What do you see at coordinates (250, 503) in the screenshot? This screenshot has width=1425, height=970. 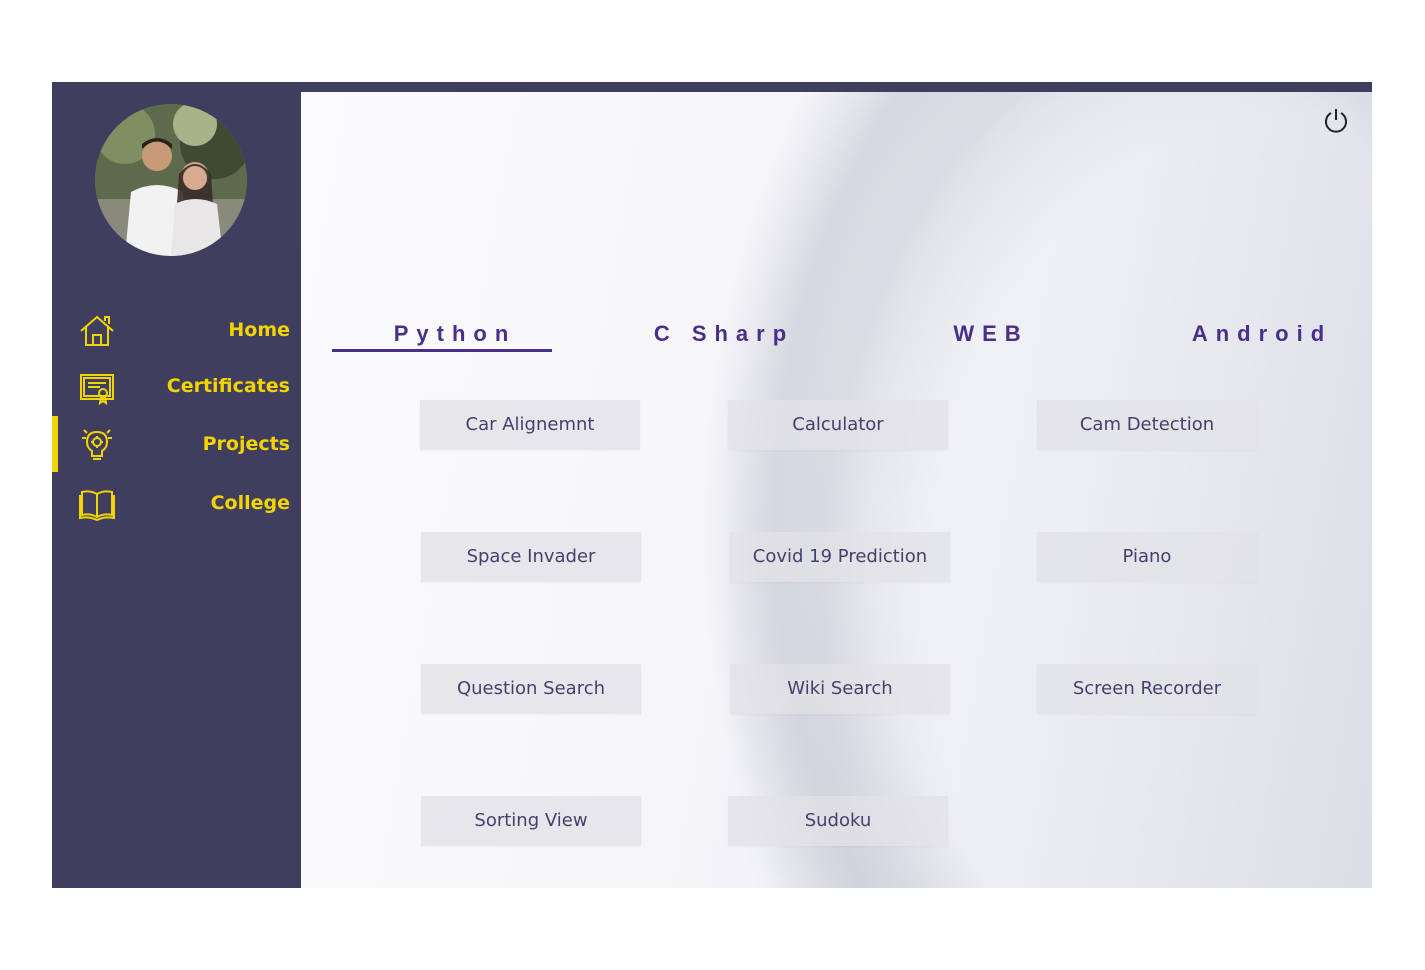 I see `sidebar-item-label: College` at bounding box center [250, 503].